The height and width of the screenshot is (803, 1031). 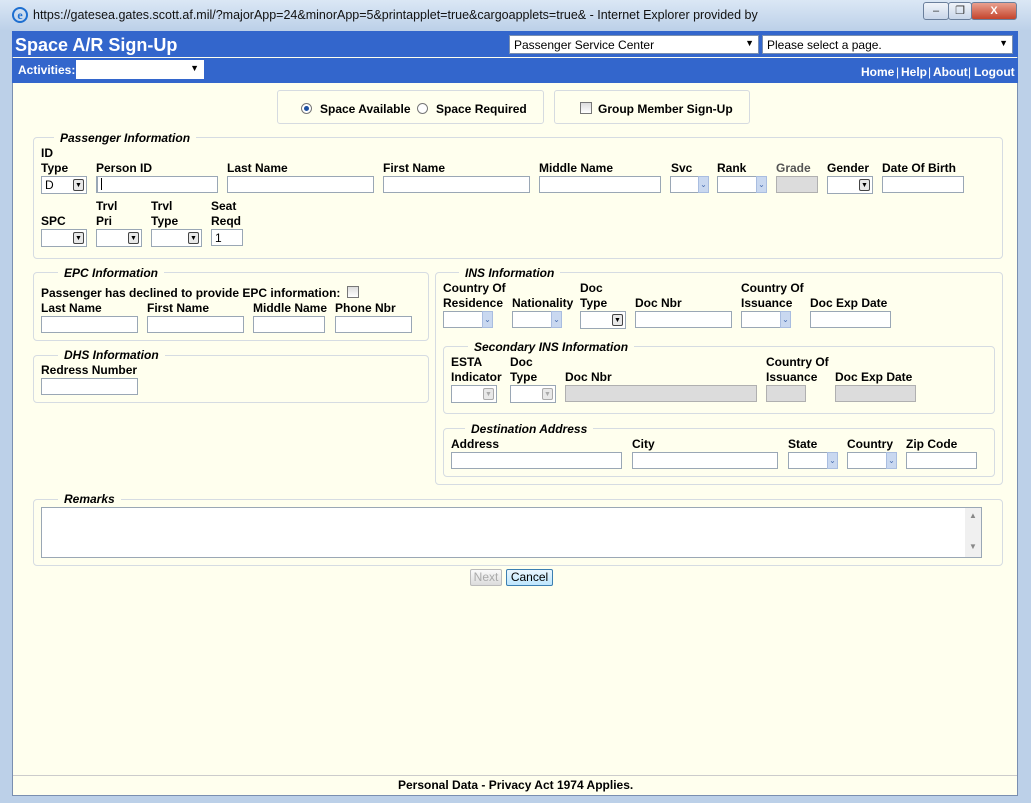 What do you see at coordinates (64, 185) in the screenshot?
I see `id-type-select: D ▼` at bounding box center [64, 185].